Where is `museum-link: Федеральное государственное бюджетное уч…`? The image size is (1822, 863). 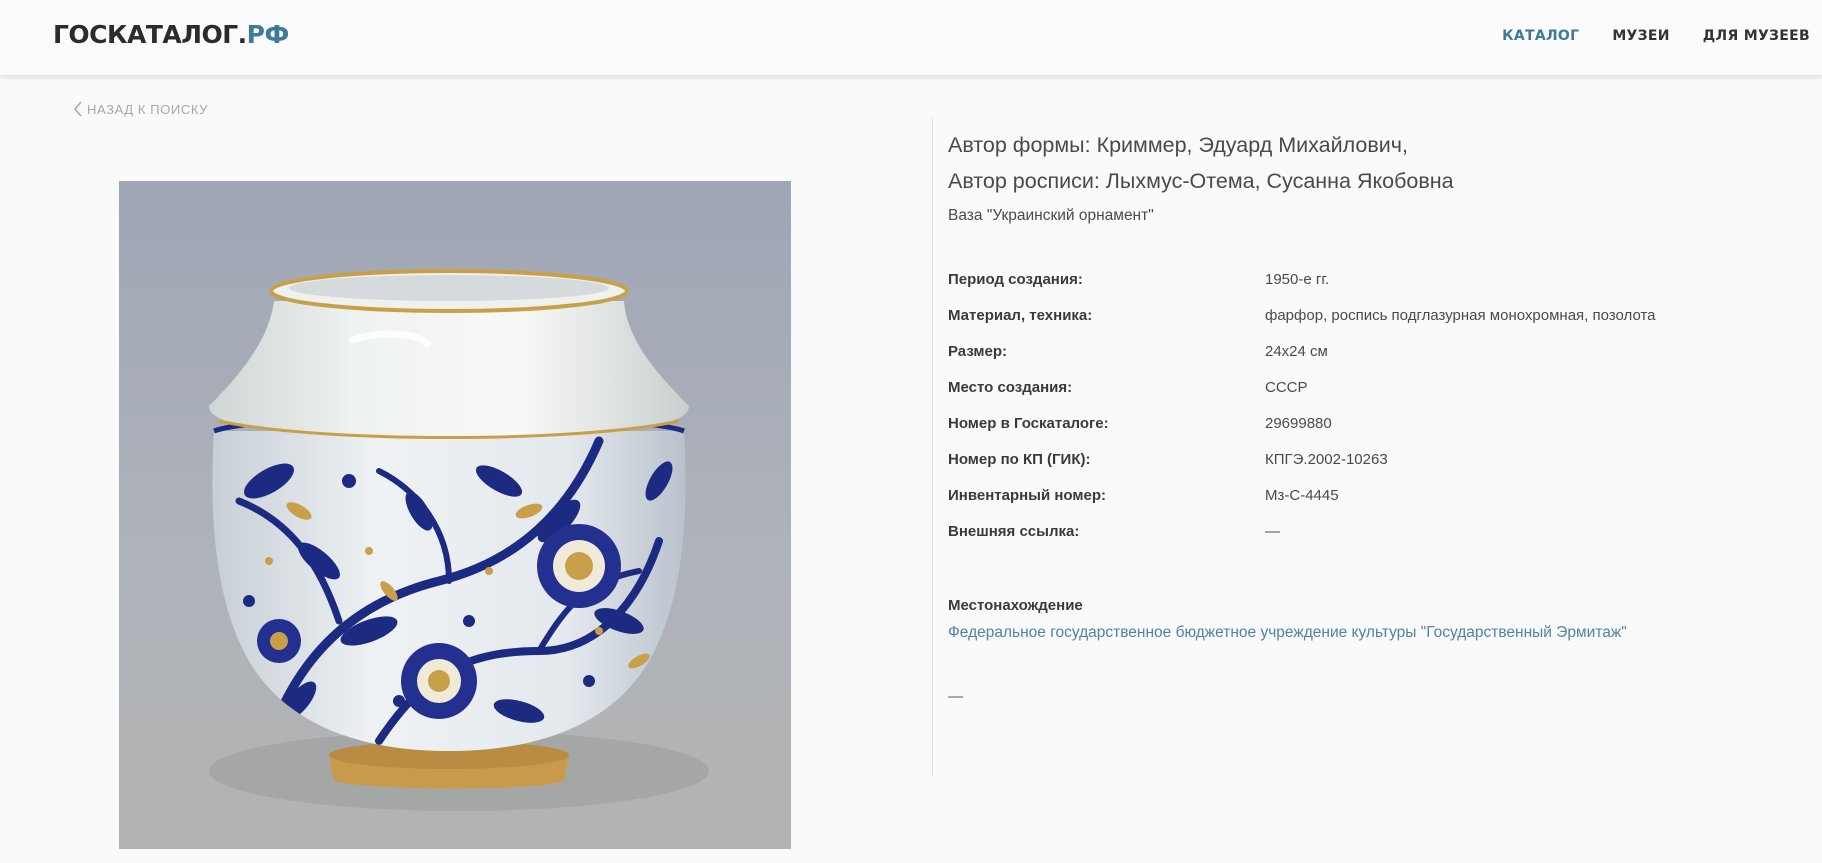
museum-link: Федеральное государственное бюджетное уч… is located at coordinates (1287, 633).